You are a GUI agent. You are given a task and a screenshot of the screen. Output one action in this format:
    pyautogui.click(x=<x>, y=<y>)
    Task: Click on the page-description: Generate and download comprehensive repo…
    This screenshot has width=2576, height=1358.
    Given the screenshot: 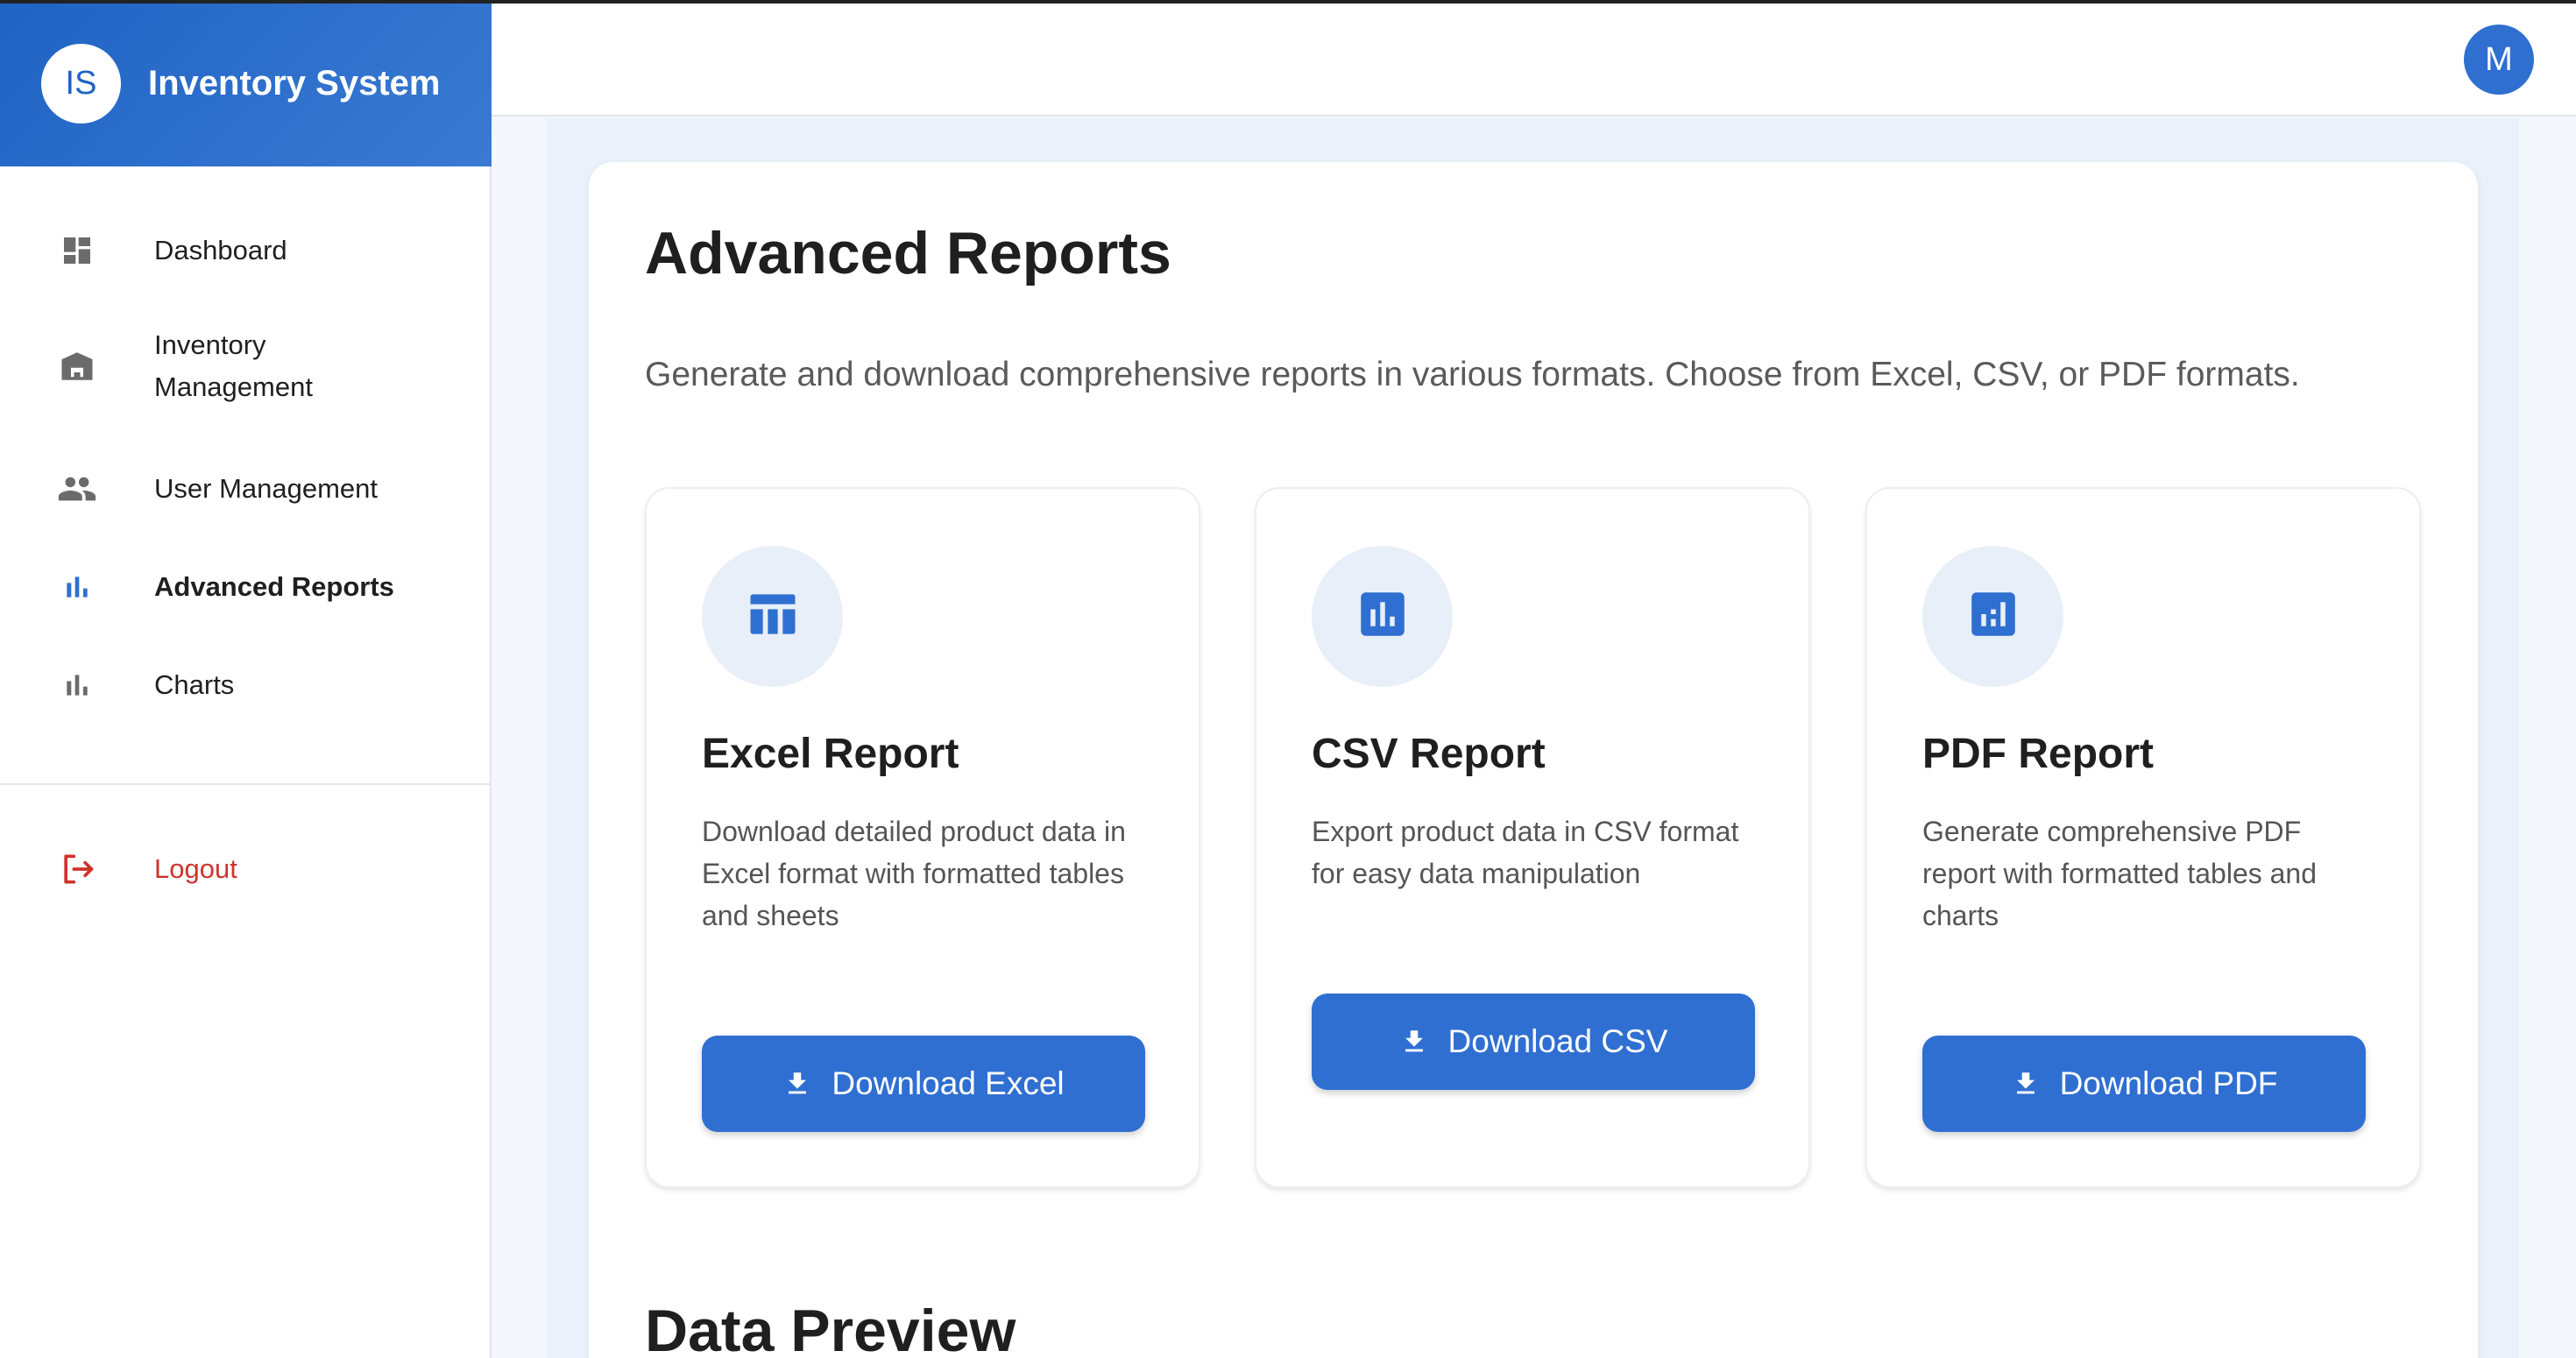 What is the action you would take?
    pyautogui.click(x=1472, y=374)
    